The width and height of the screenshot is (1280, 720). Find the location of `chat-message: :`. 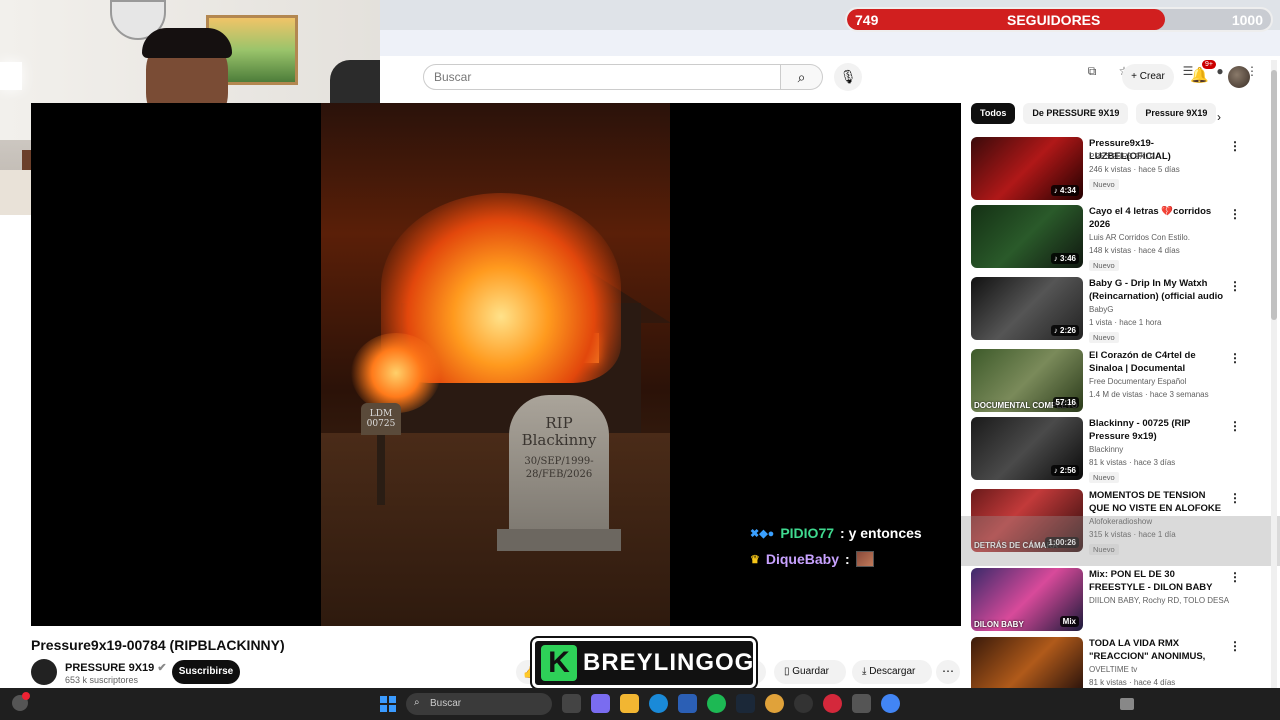

chat-message: : is located at coordinates (847, 559).